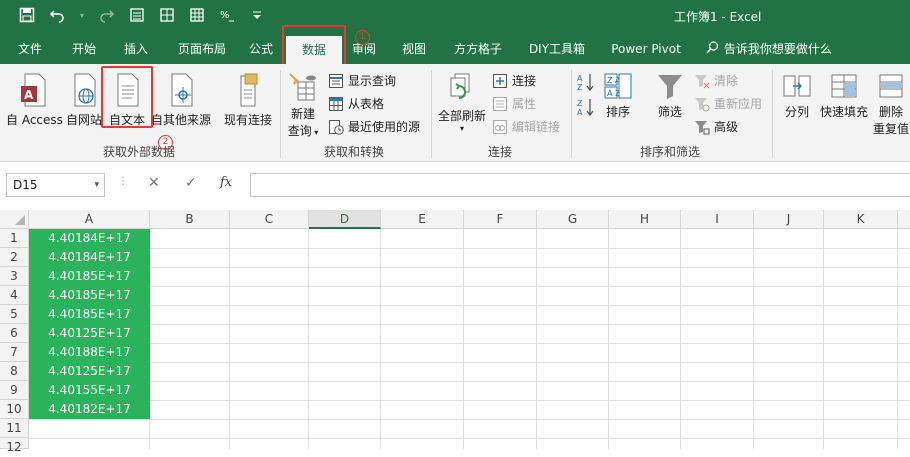 This screenshot has height=457, width=910. What do you see at coordinates (580, 185) in the screenshot?
I see `formula-input` at bounding box center [580, 185].